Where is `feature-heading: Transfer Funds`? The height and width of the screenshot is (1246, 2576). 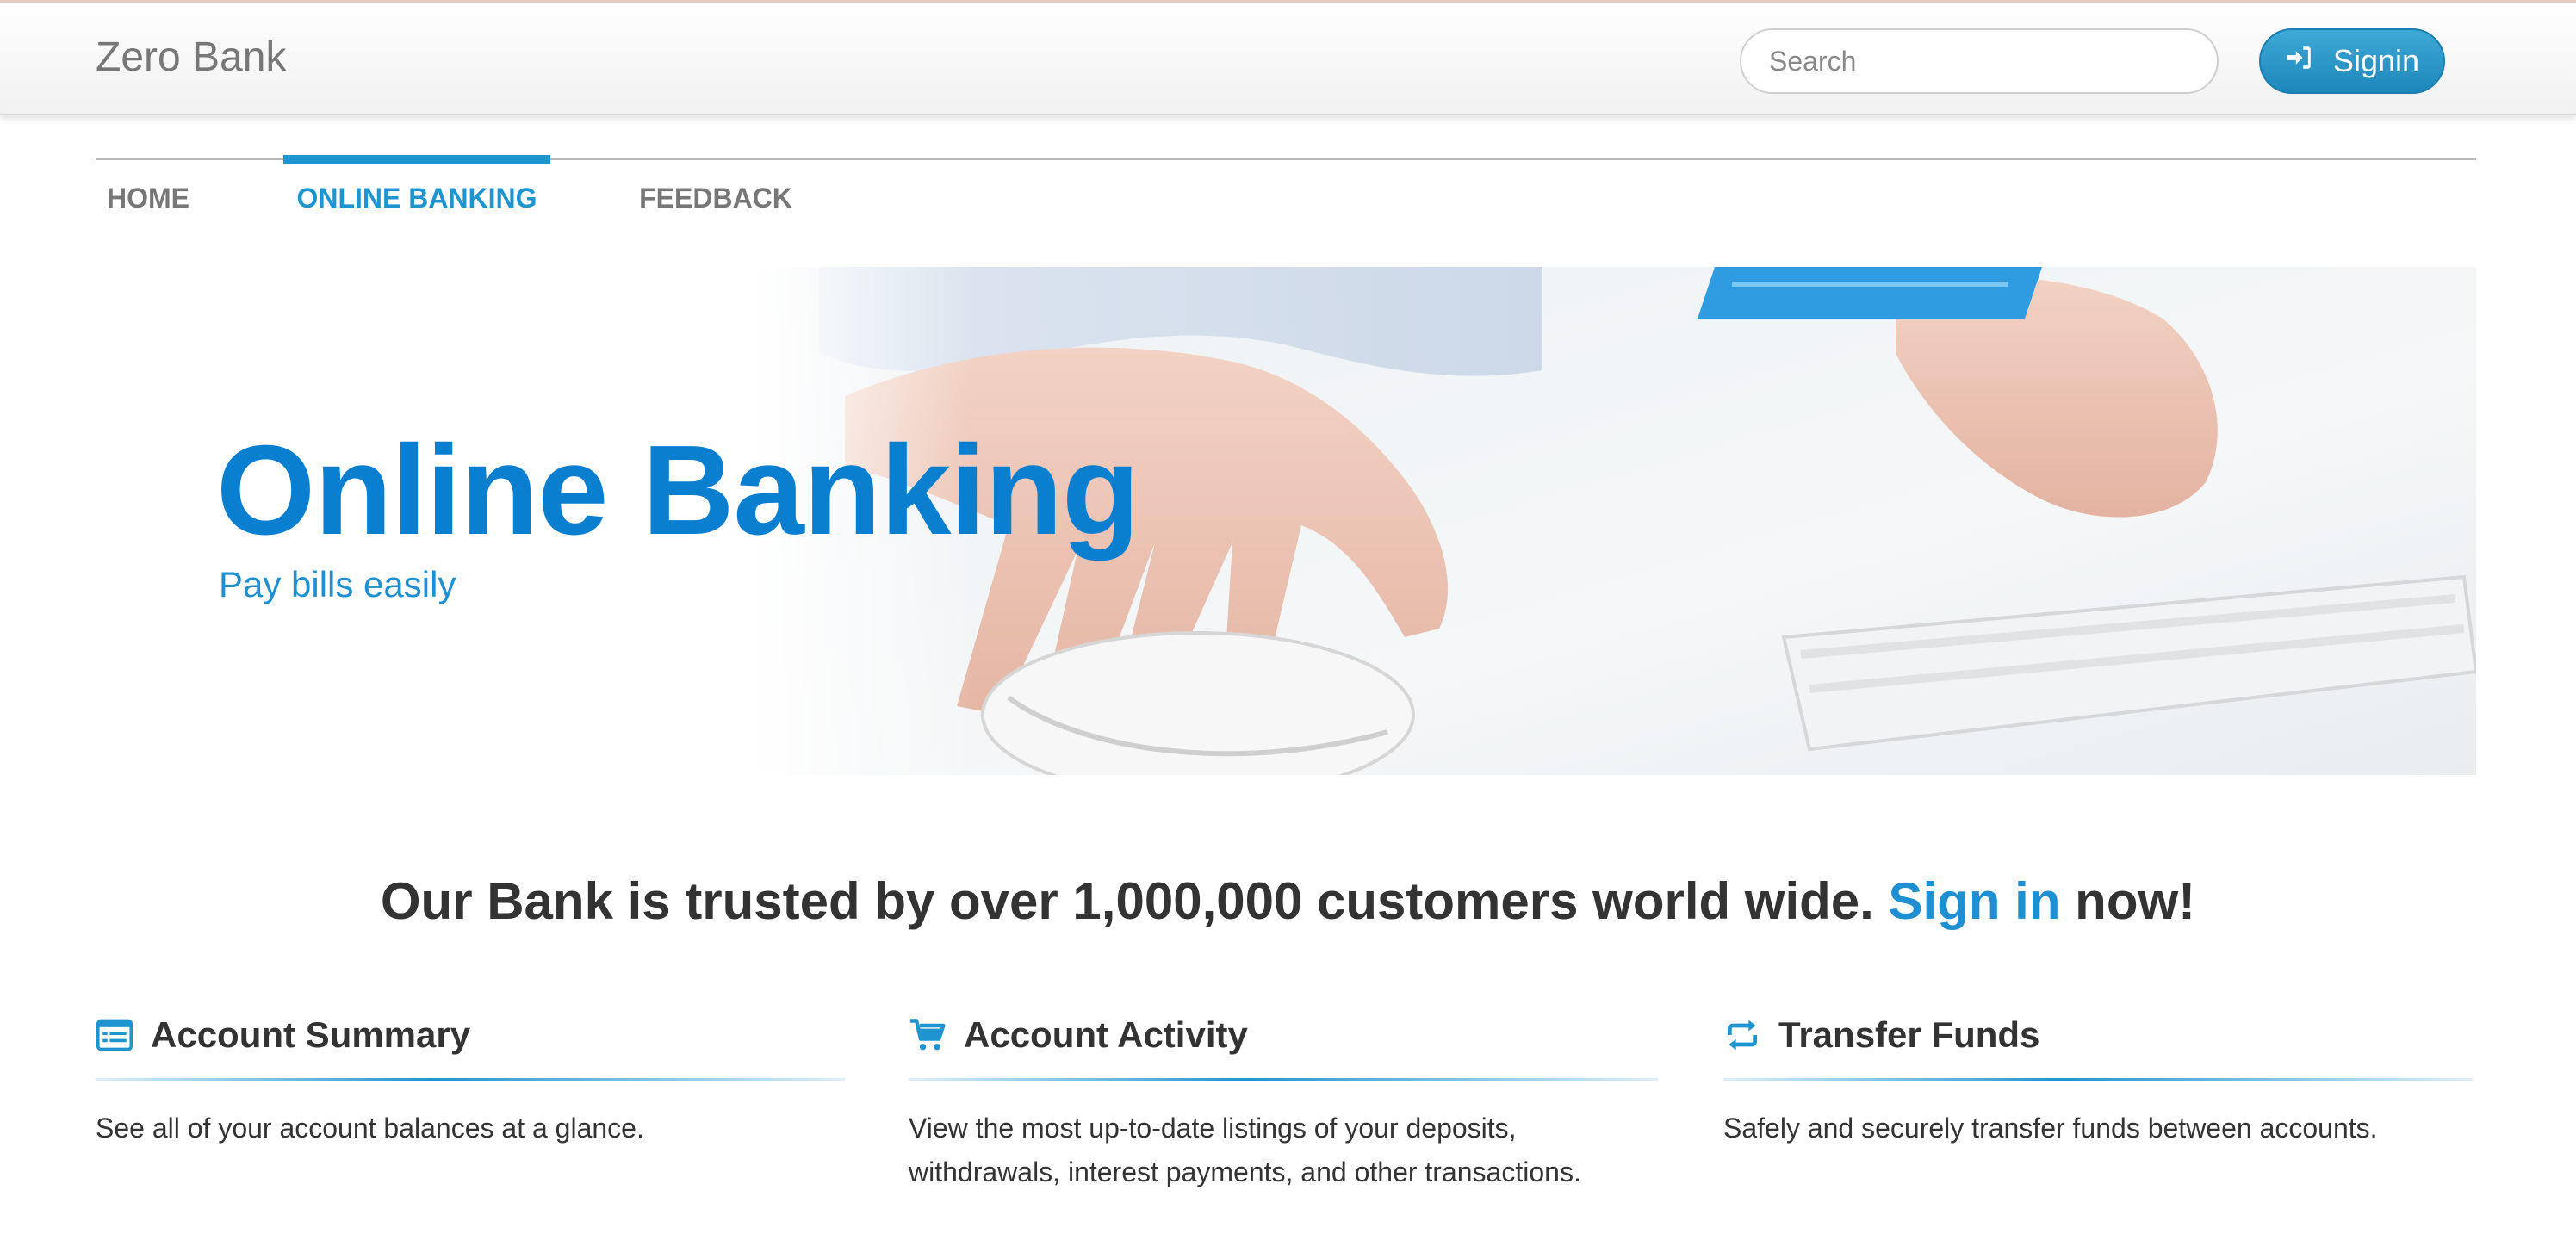 feature-heading: Transfer Funds is located at coordinates (2098, 1035).